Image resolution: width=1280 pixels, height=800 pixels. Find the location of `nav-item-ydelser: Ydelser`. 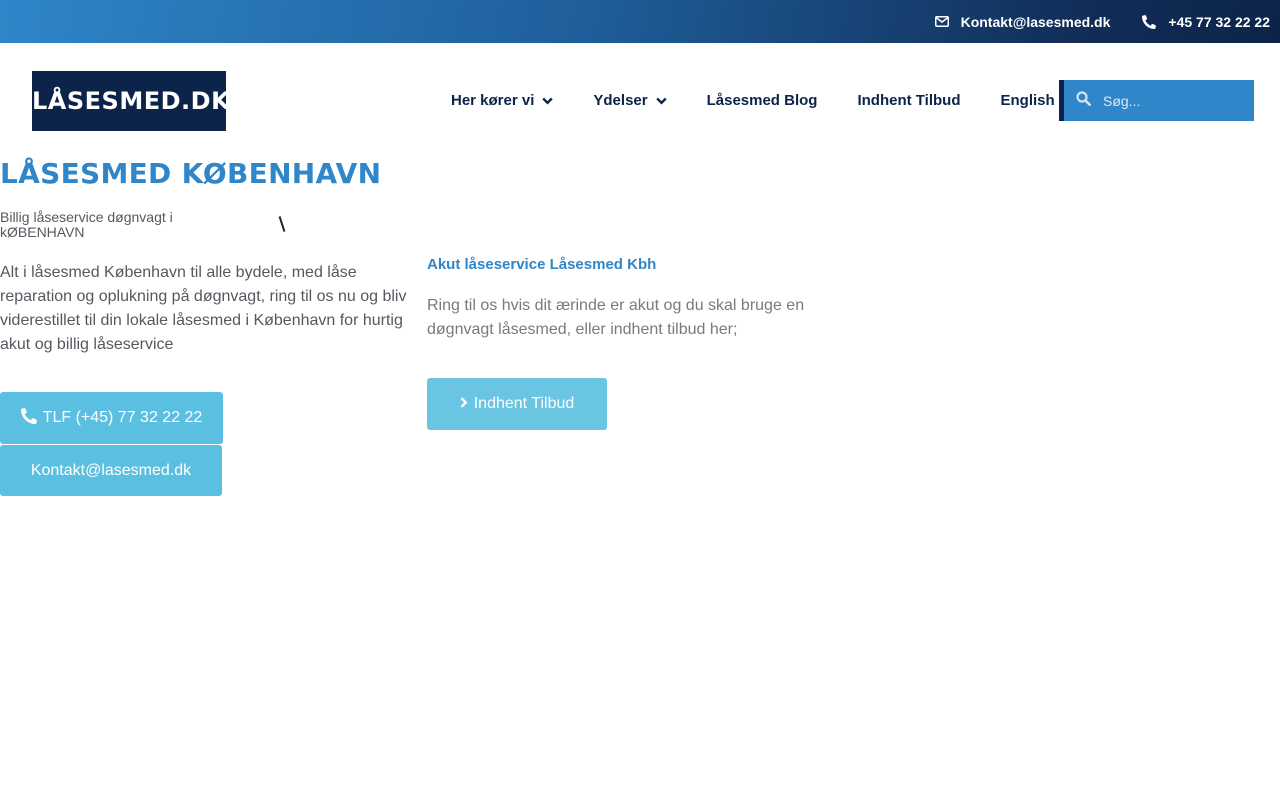

nav-item-ydelser: Ydelser is located at coordinates (629, 100).